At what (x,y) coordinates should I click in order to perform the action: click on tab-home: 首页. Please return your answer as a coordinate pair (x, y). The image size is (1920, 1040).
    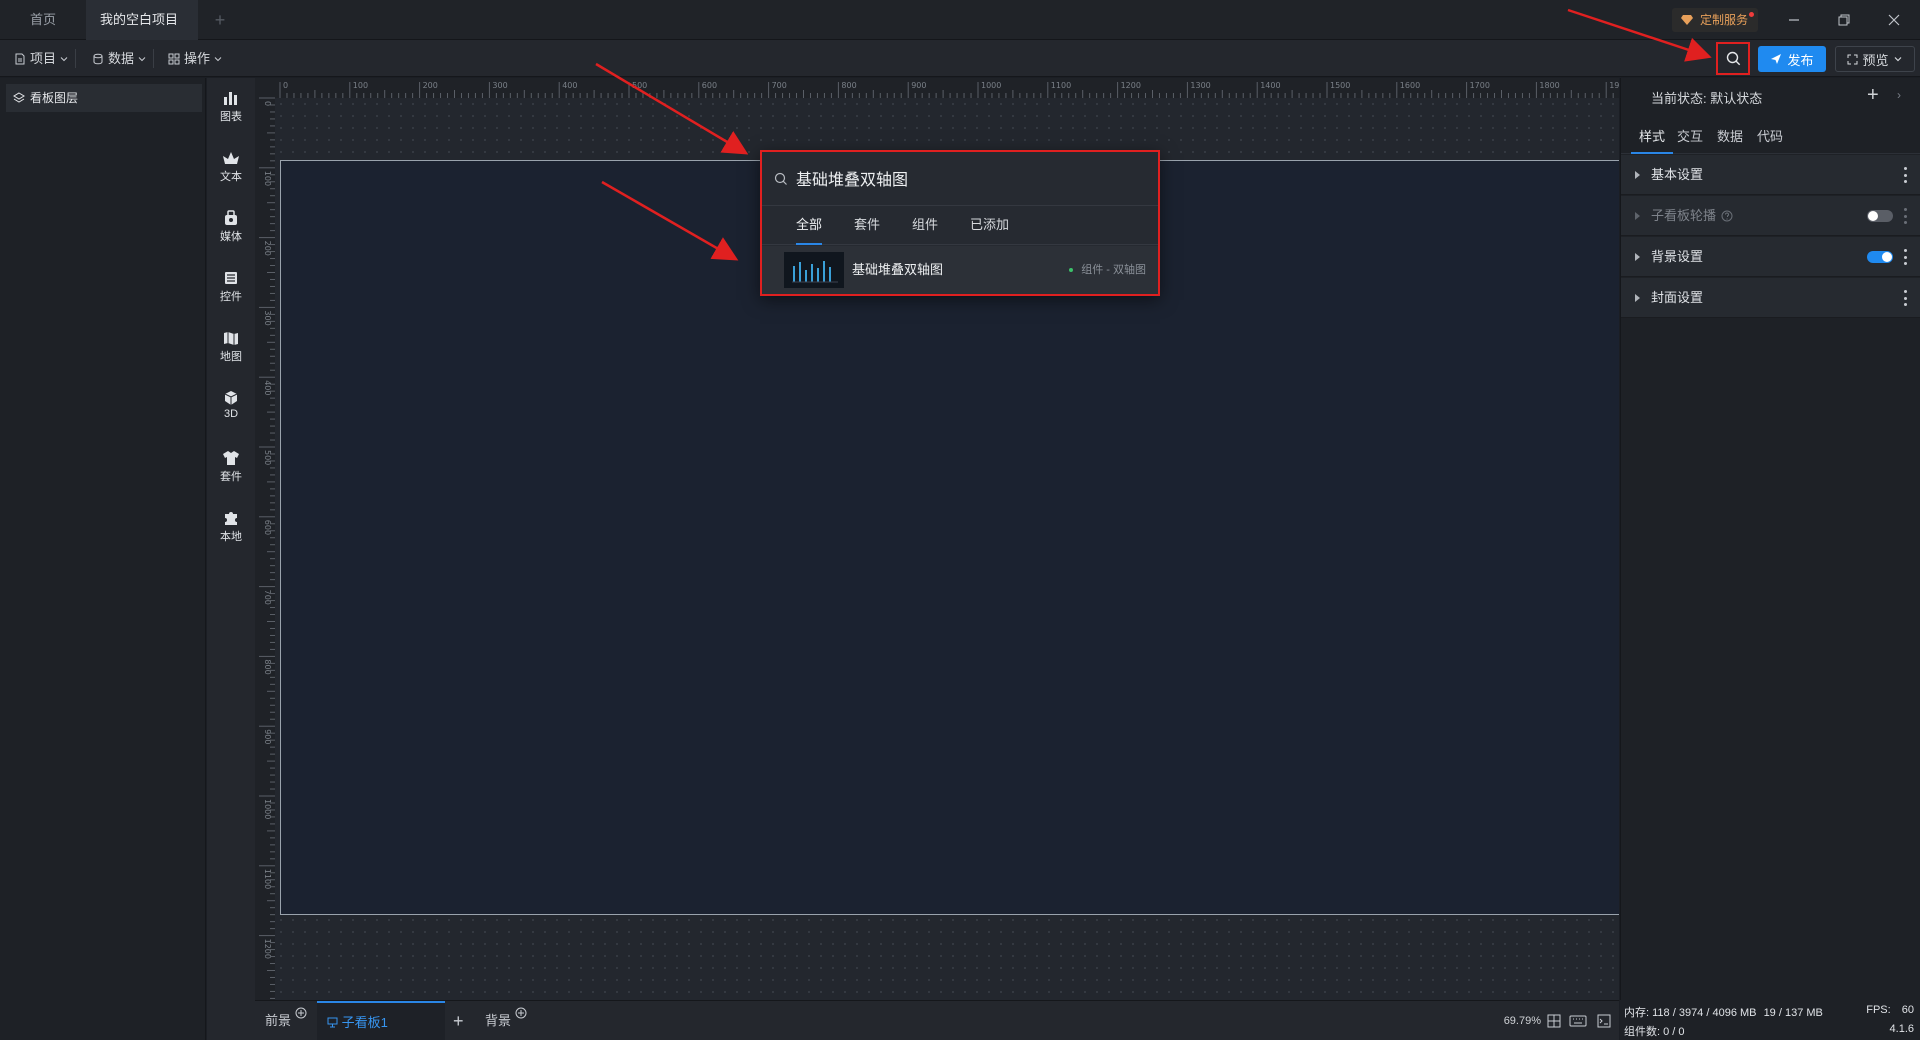
    Looking at the image, I should click on (43, 20).